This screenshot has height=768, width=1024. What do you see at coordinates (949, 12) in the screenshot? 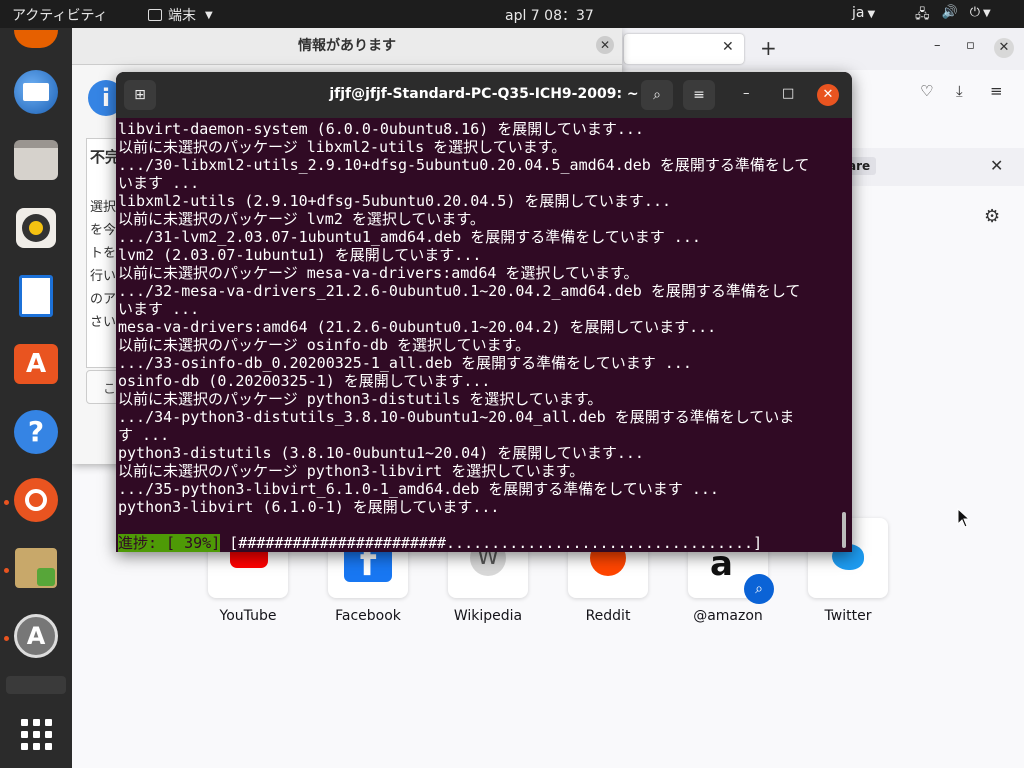
I see `volume-icon: 🔊` at bounding box center [949, 12].